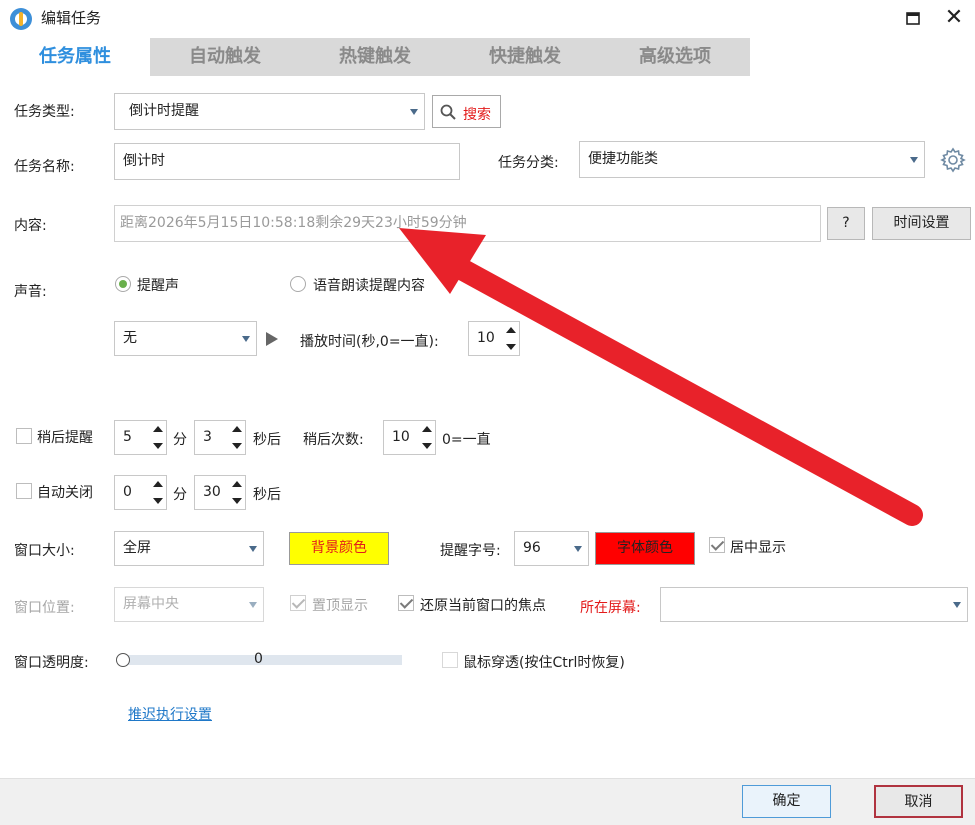 This screenshot has width=975, height=825. Describe the element at coordinates (814, 604) in the screenshot. I see `screen-select` at that location.